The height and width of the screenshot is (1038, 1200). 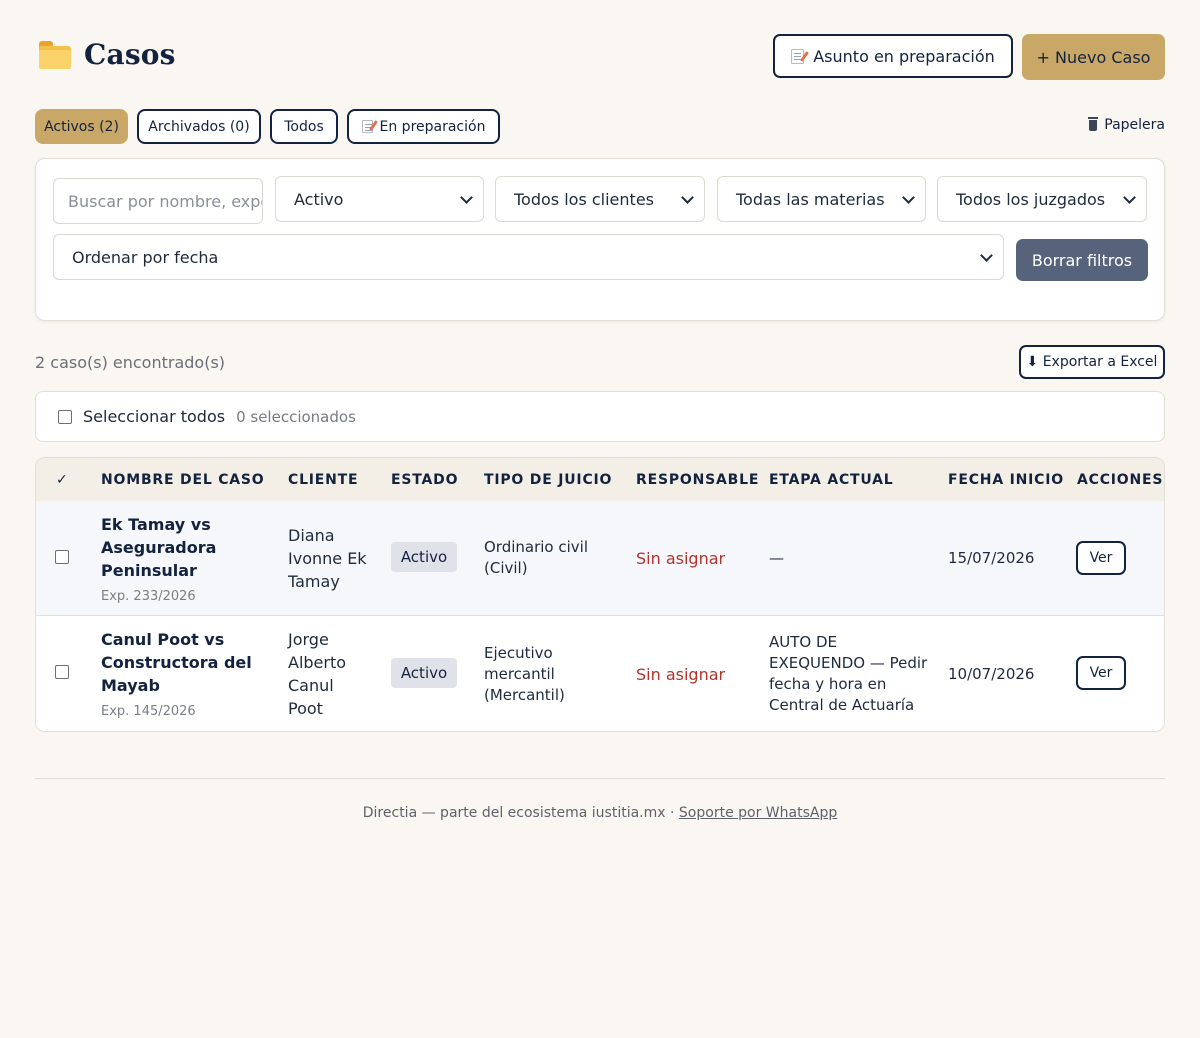 I want to click on title-group: Casos, so click(x=107, y=54).